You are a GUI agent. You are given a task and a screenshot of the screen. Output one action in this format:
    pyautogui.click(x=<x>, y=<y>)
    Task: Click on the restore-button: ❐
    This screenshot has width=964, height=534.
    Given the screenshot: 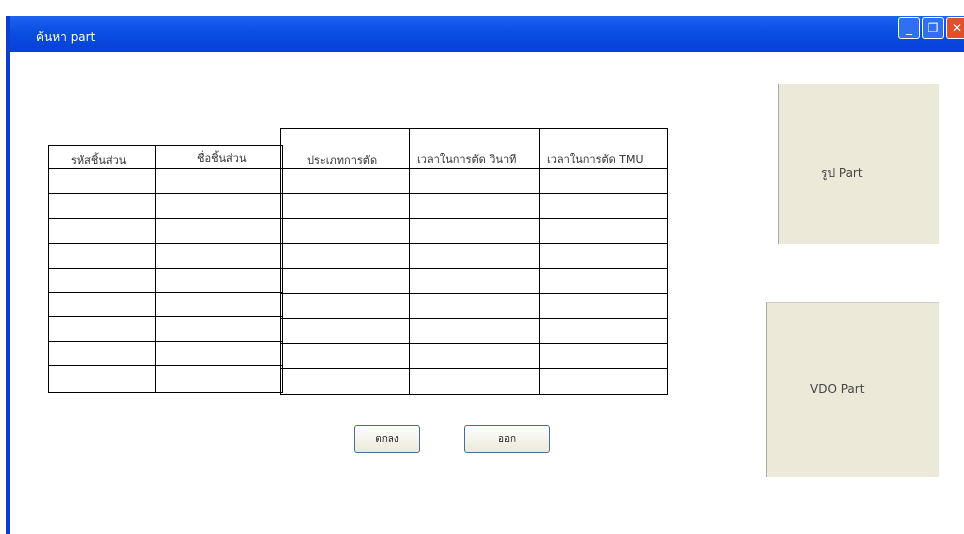 What is the action you would take?
    pyautogui.click(x=933, y=28)
    